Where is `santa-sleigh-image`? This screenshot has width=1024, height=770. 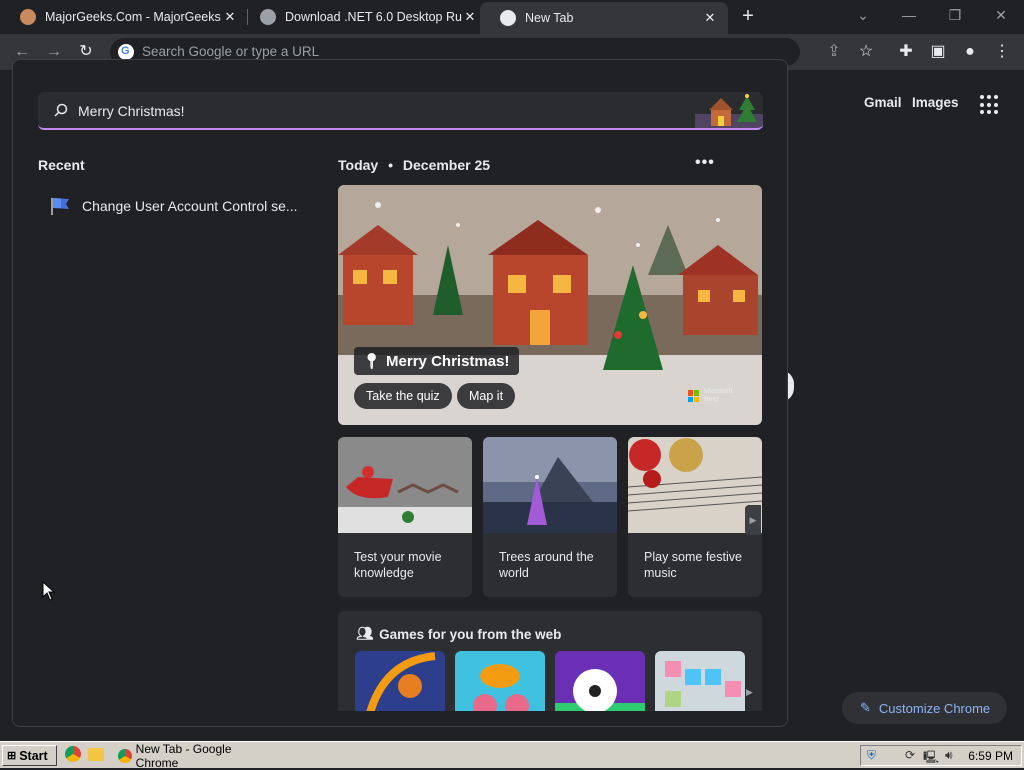
santa-sleigh-image is located at coordinates (405, 485).